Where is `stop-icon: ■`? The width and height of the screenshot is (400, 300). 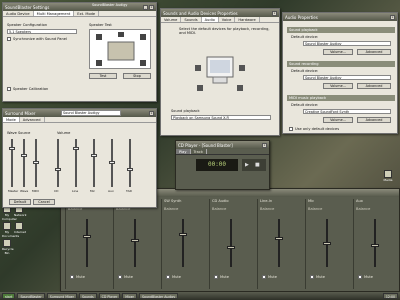 stop-icon: ■ is located at coordinates (257, 165).